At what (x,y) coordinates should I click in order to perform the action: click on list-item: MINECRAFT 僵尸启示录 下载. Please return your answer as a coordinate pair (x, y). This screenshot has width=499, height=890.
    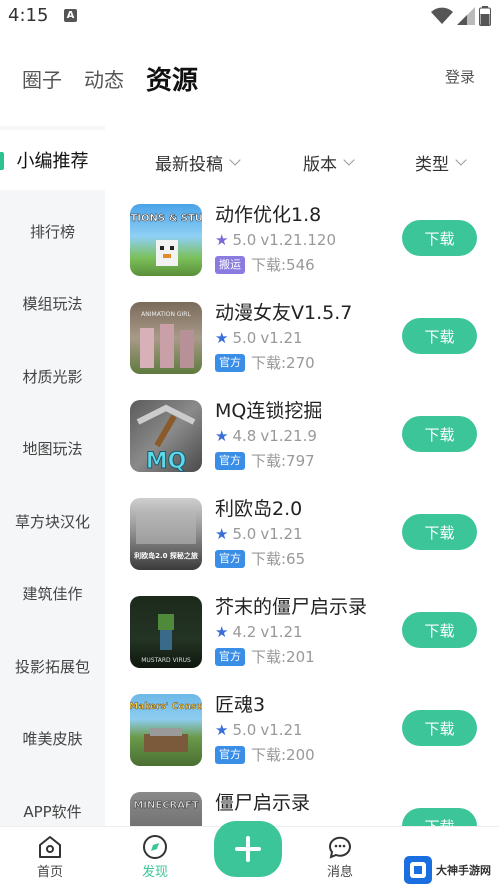
    Looking at the image, I should click on (302, 806).